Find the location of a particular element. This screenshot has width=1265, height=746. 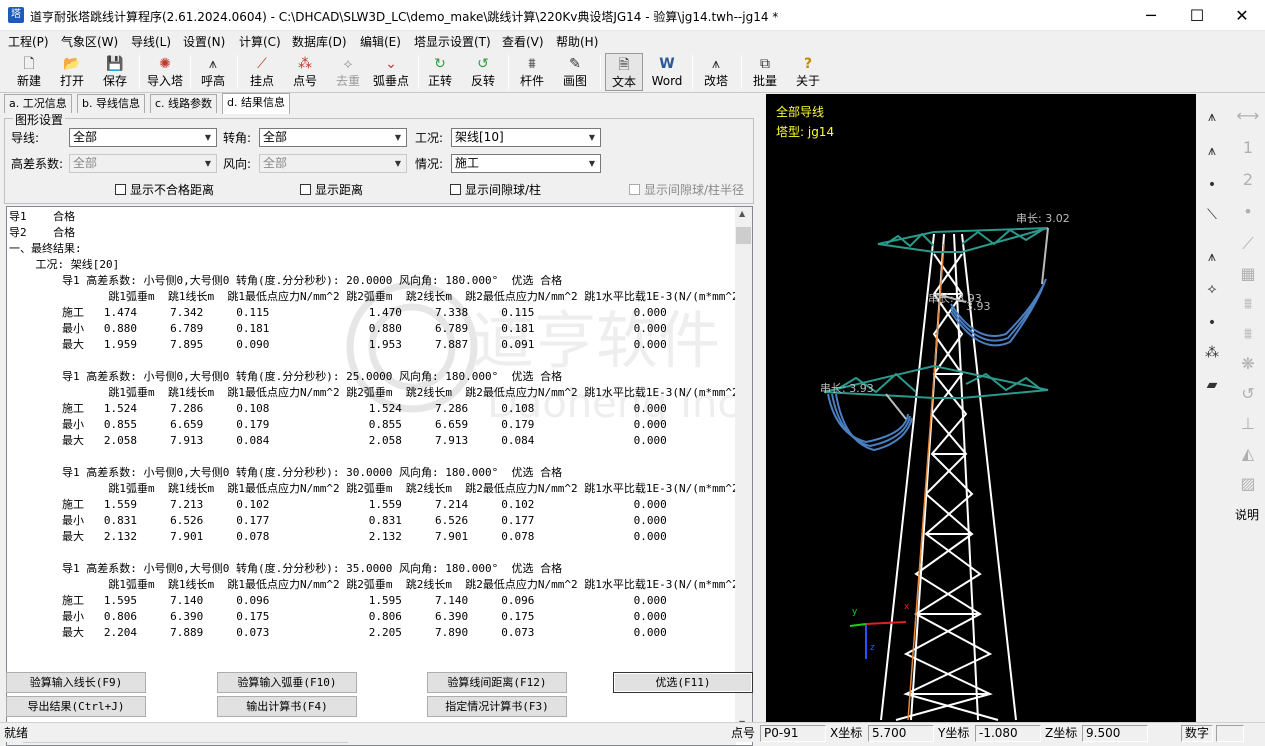

check-input-length-button: 验算输入线长(F9) is located at coordinates (76, 682).